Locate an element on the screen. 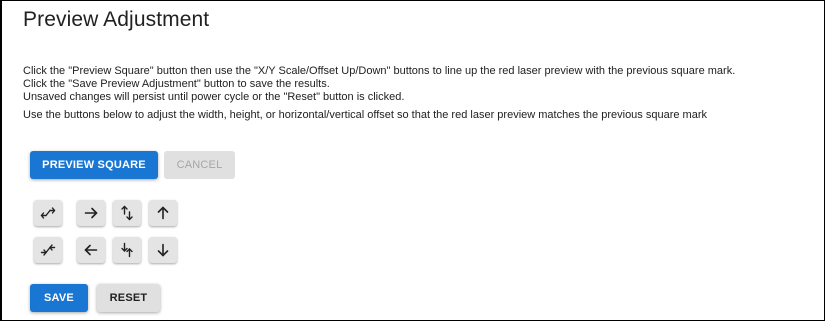 This screenshot has width=829, height=323. y-offset-up-button is located at coordinates (163, 213).